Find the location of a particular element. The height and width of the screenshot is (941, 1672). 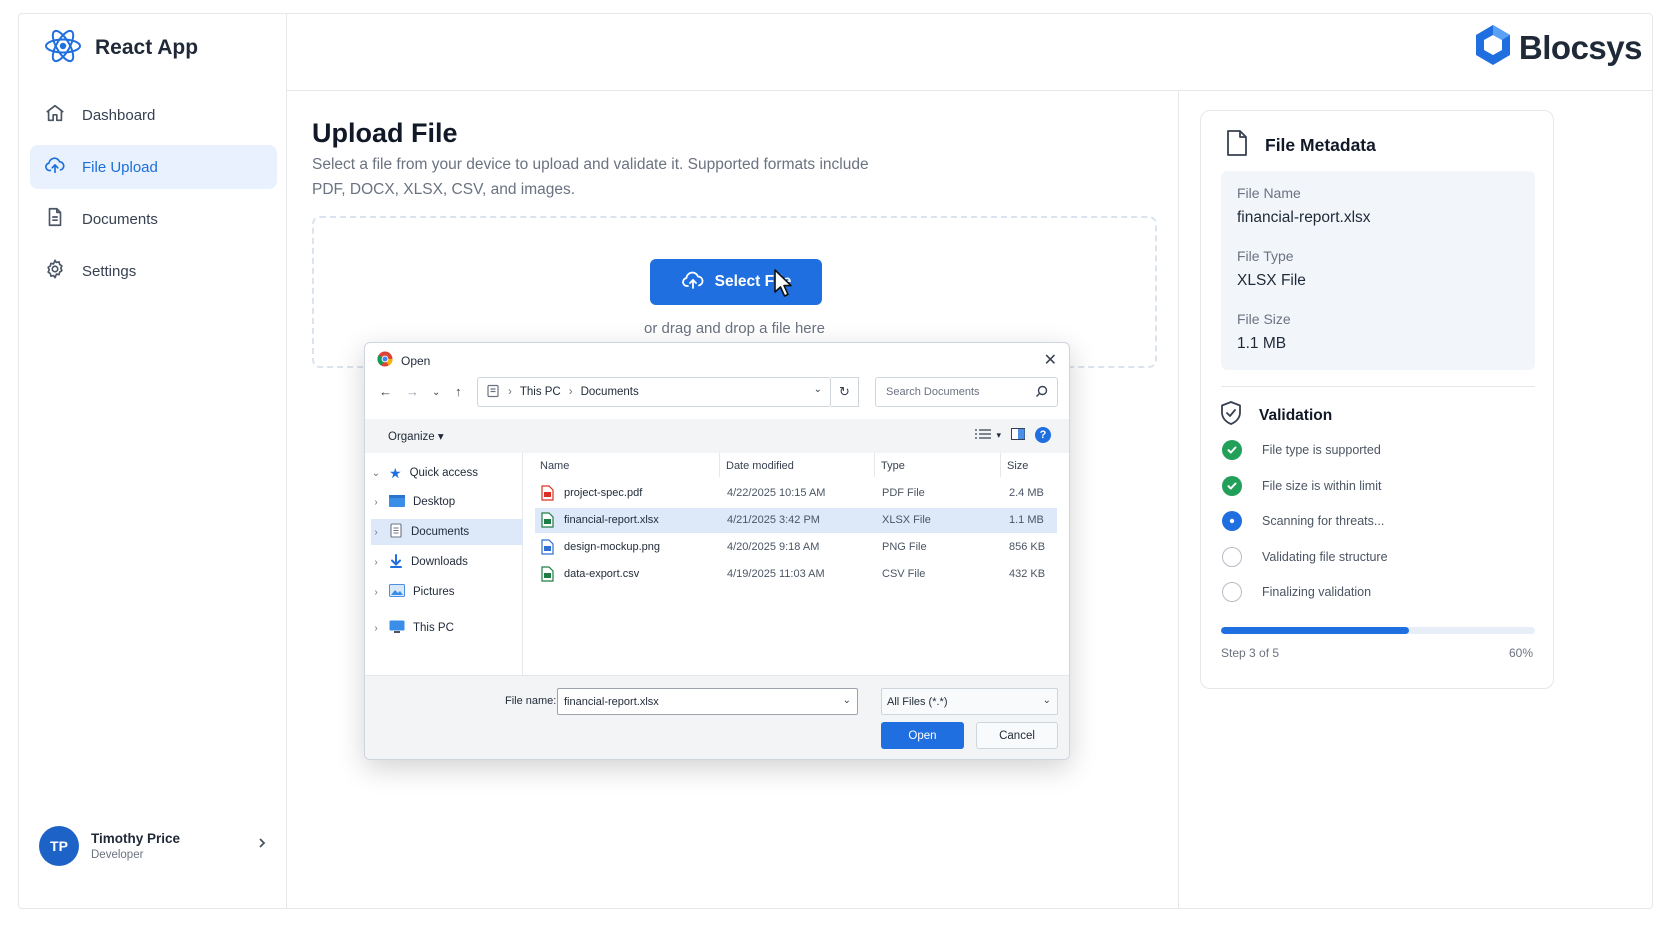

tree-item-label: Downloads is located at coordinates (439, 562).